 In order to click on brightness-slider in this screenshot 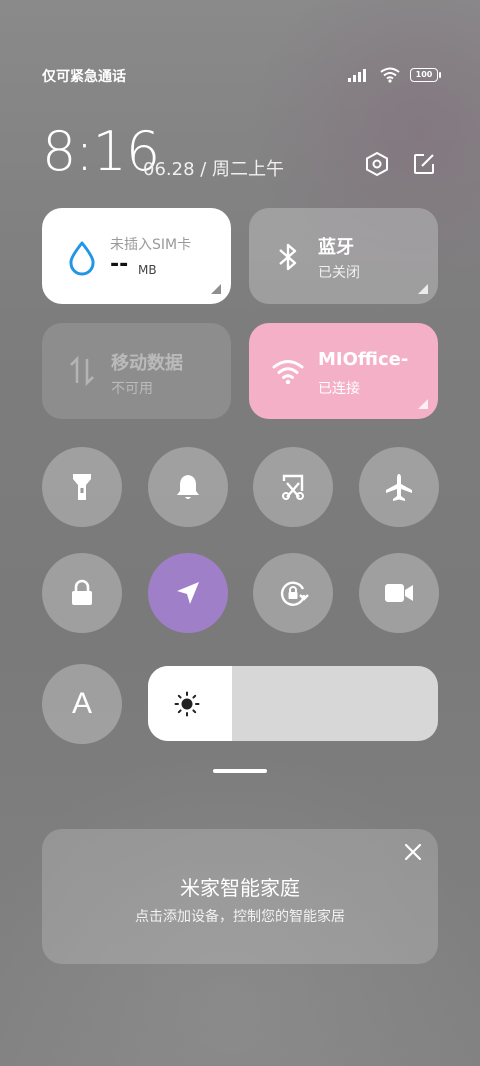, I will do `click(293, 703)`.